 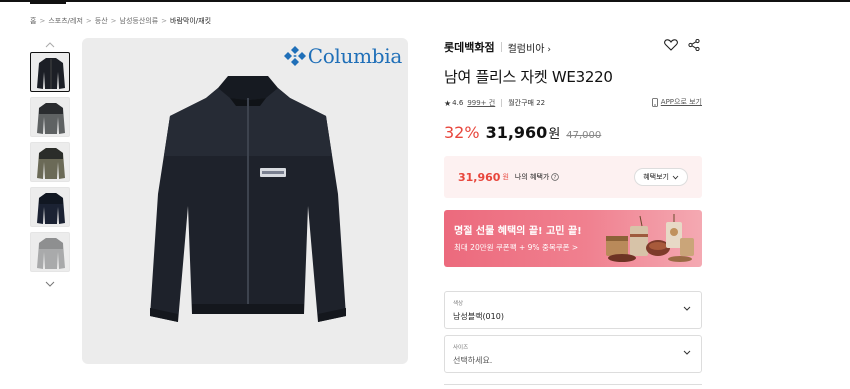 I want to click on original-price: 47,000, so click(x=584, y=135).